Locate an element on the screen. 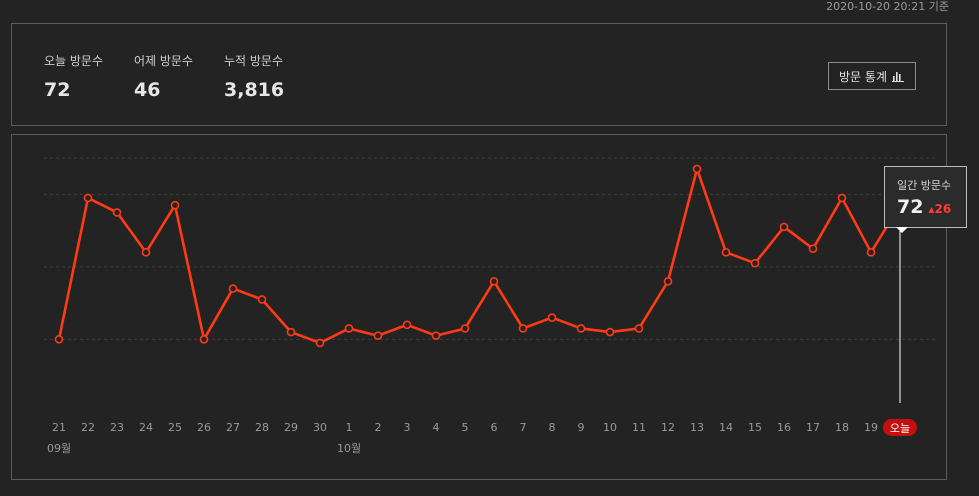  x-tick-label: 9 is located at coordinates (581, 427).